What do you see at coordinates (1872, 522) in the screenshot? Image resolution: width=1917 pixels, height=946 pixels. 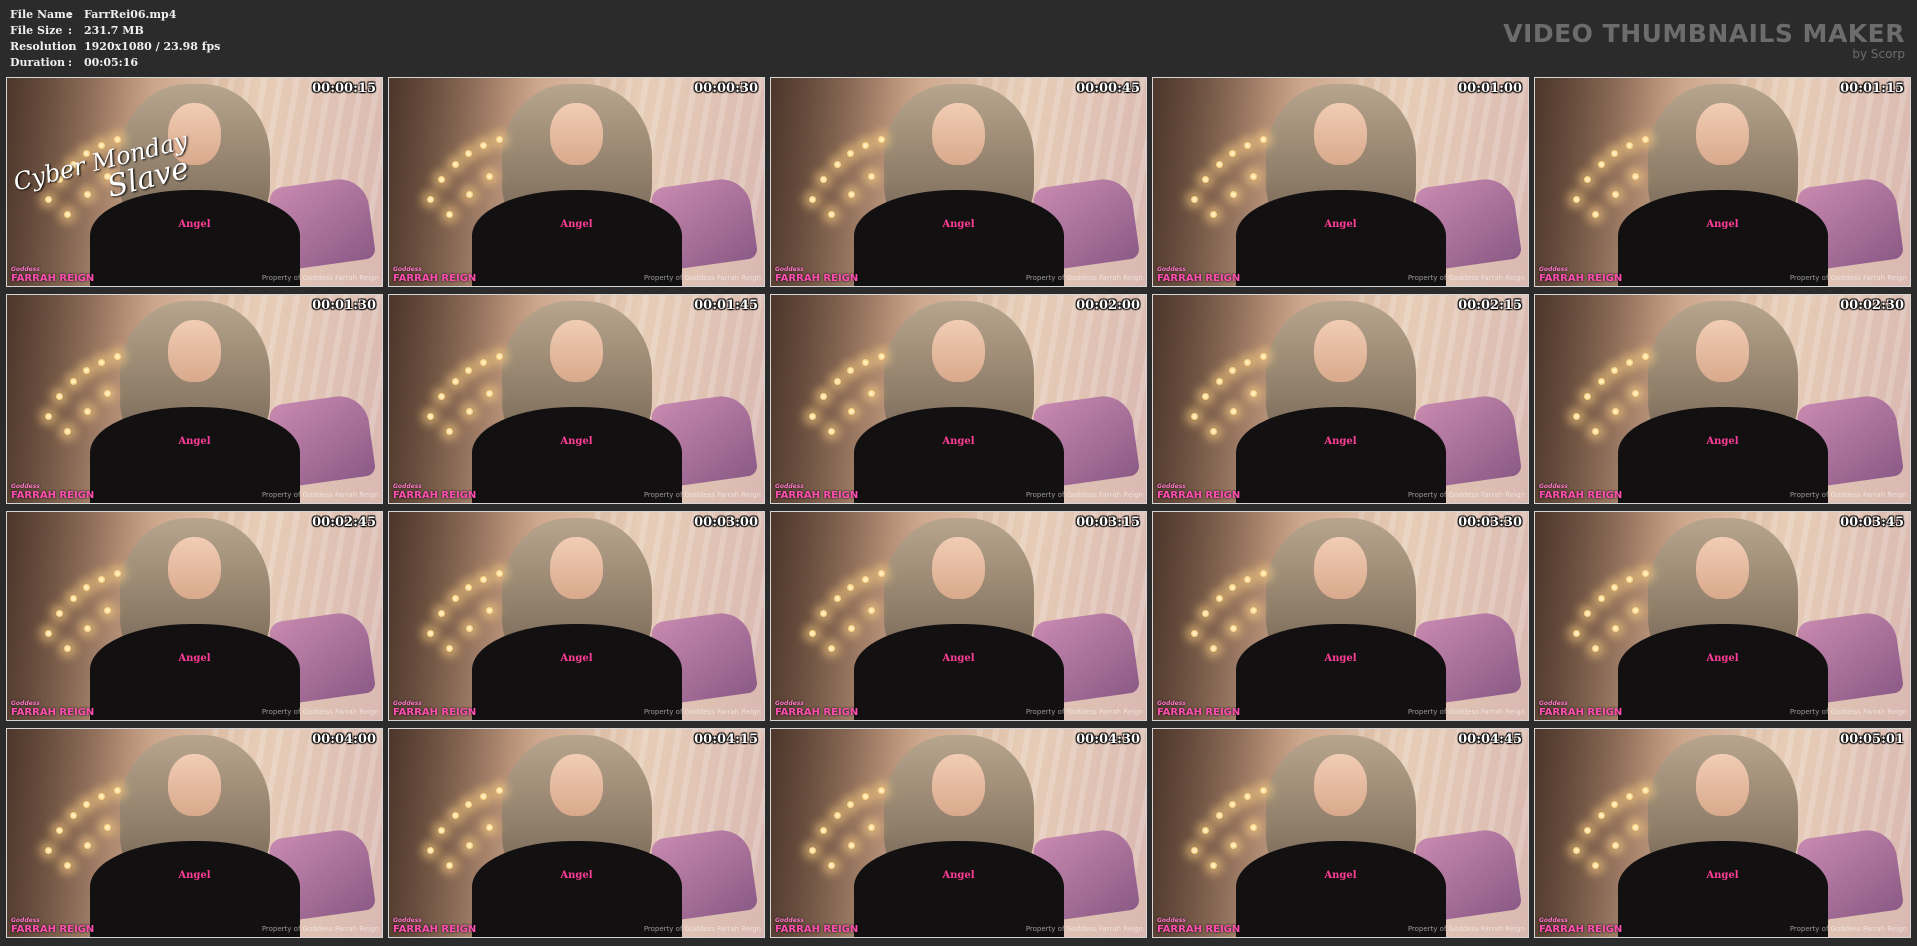 I see `thumbnail-timestamp: 00:03:45` at bounding box center [1872, 522].